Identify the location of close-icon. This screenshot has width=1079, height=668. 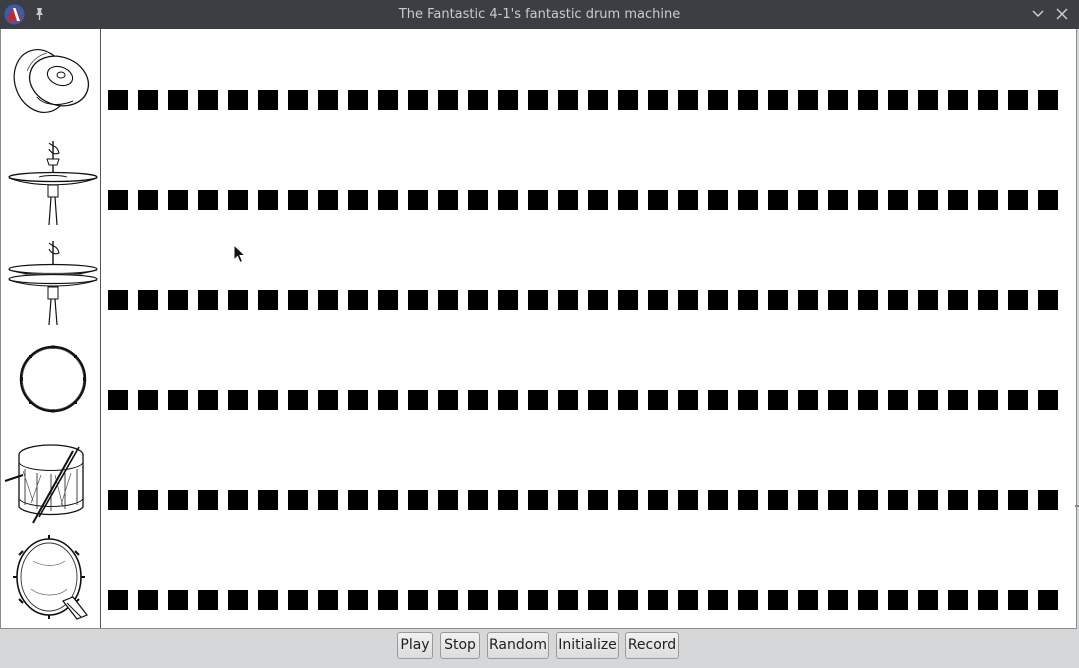
(1062, 14).